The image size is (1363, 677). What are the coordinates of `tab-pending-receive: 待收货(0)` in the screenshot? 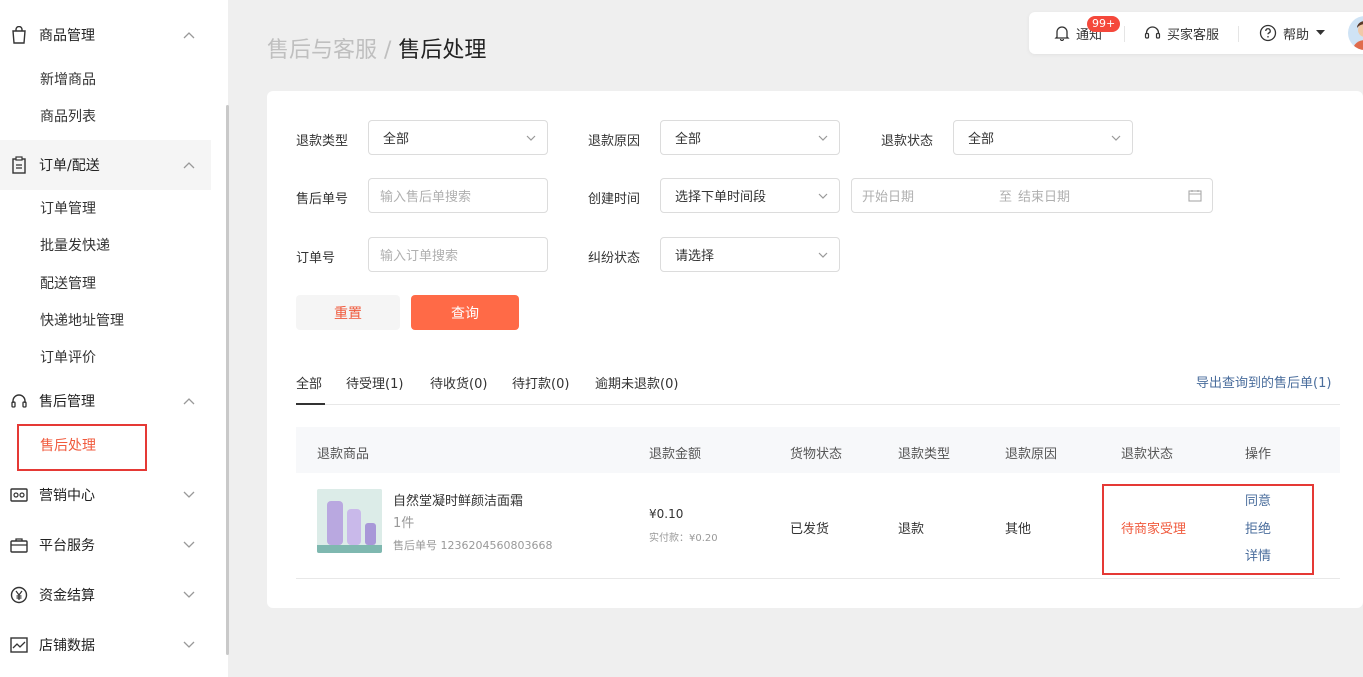 It's located at (458, 382).